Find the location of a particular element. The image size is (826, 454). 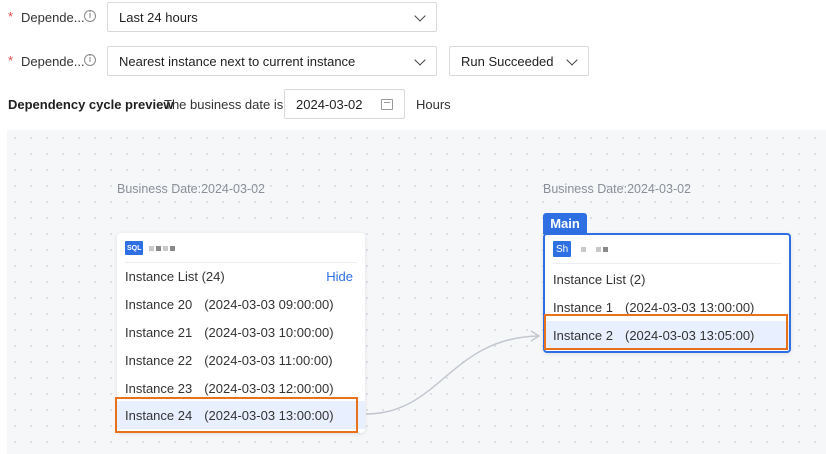

instance-name: Instance 1 is located at coordinates (583, 307).